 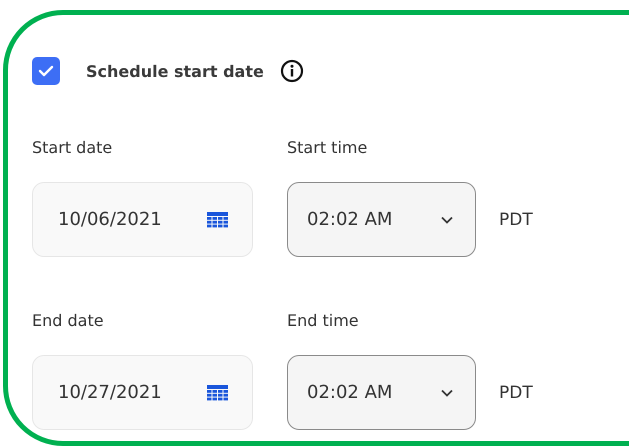 What do you see at coordinates (73, 148) in the screenshot?
I see `date-label: Start date` at bounding box center [73, 148].